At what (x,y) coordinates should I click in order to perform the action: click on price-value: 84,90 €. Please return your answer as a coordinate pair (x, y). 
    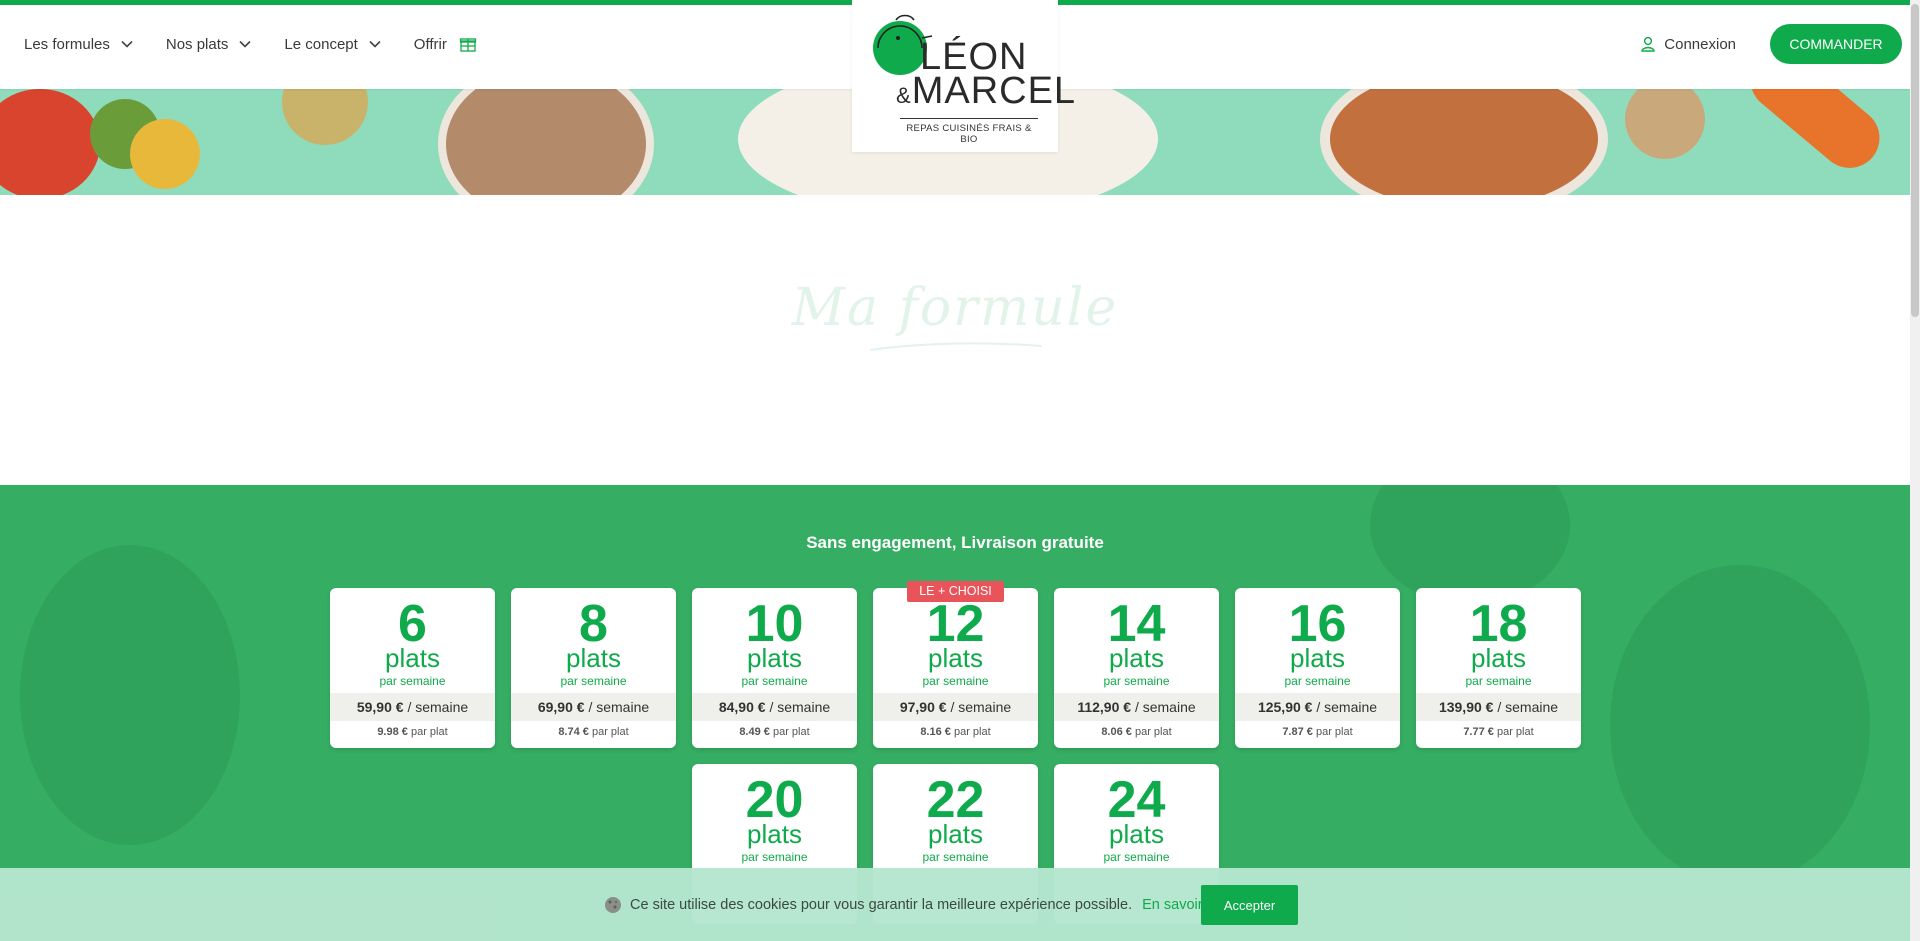
    Looking at the image, I should click on (742, 707).